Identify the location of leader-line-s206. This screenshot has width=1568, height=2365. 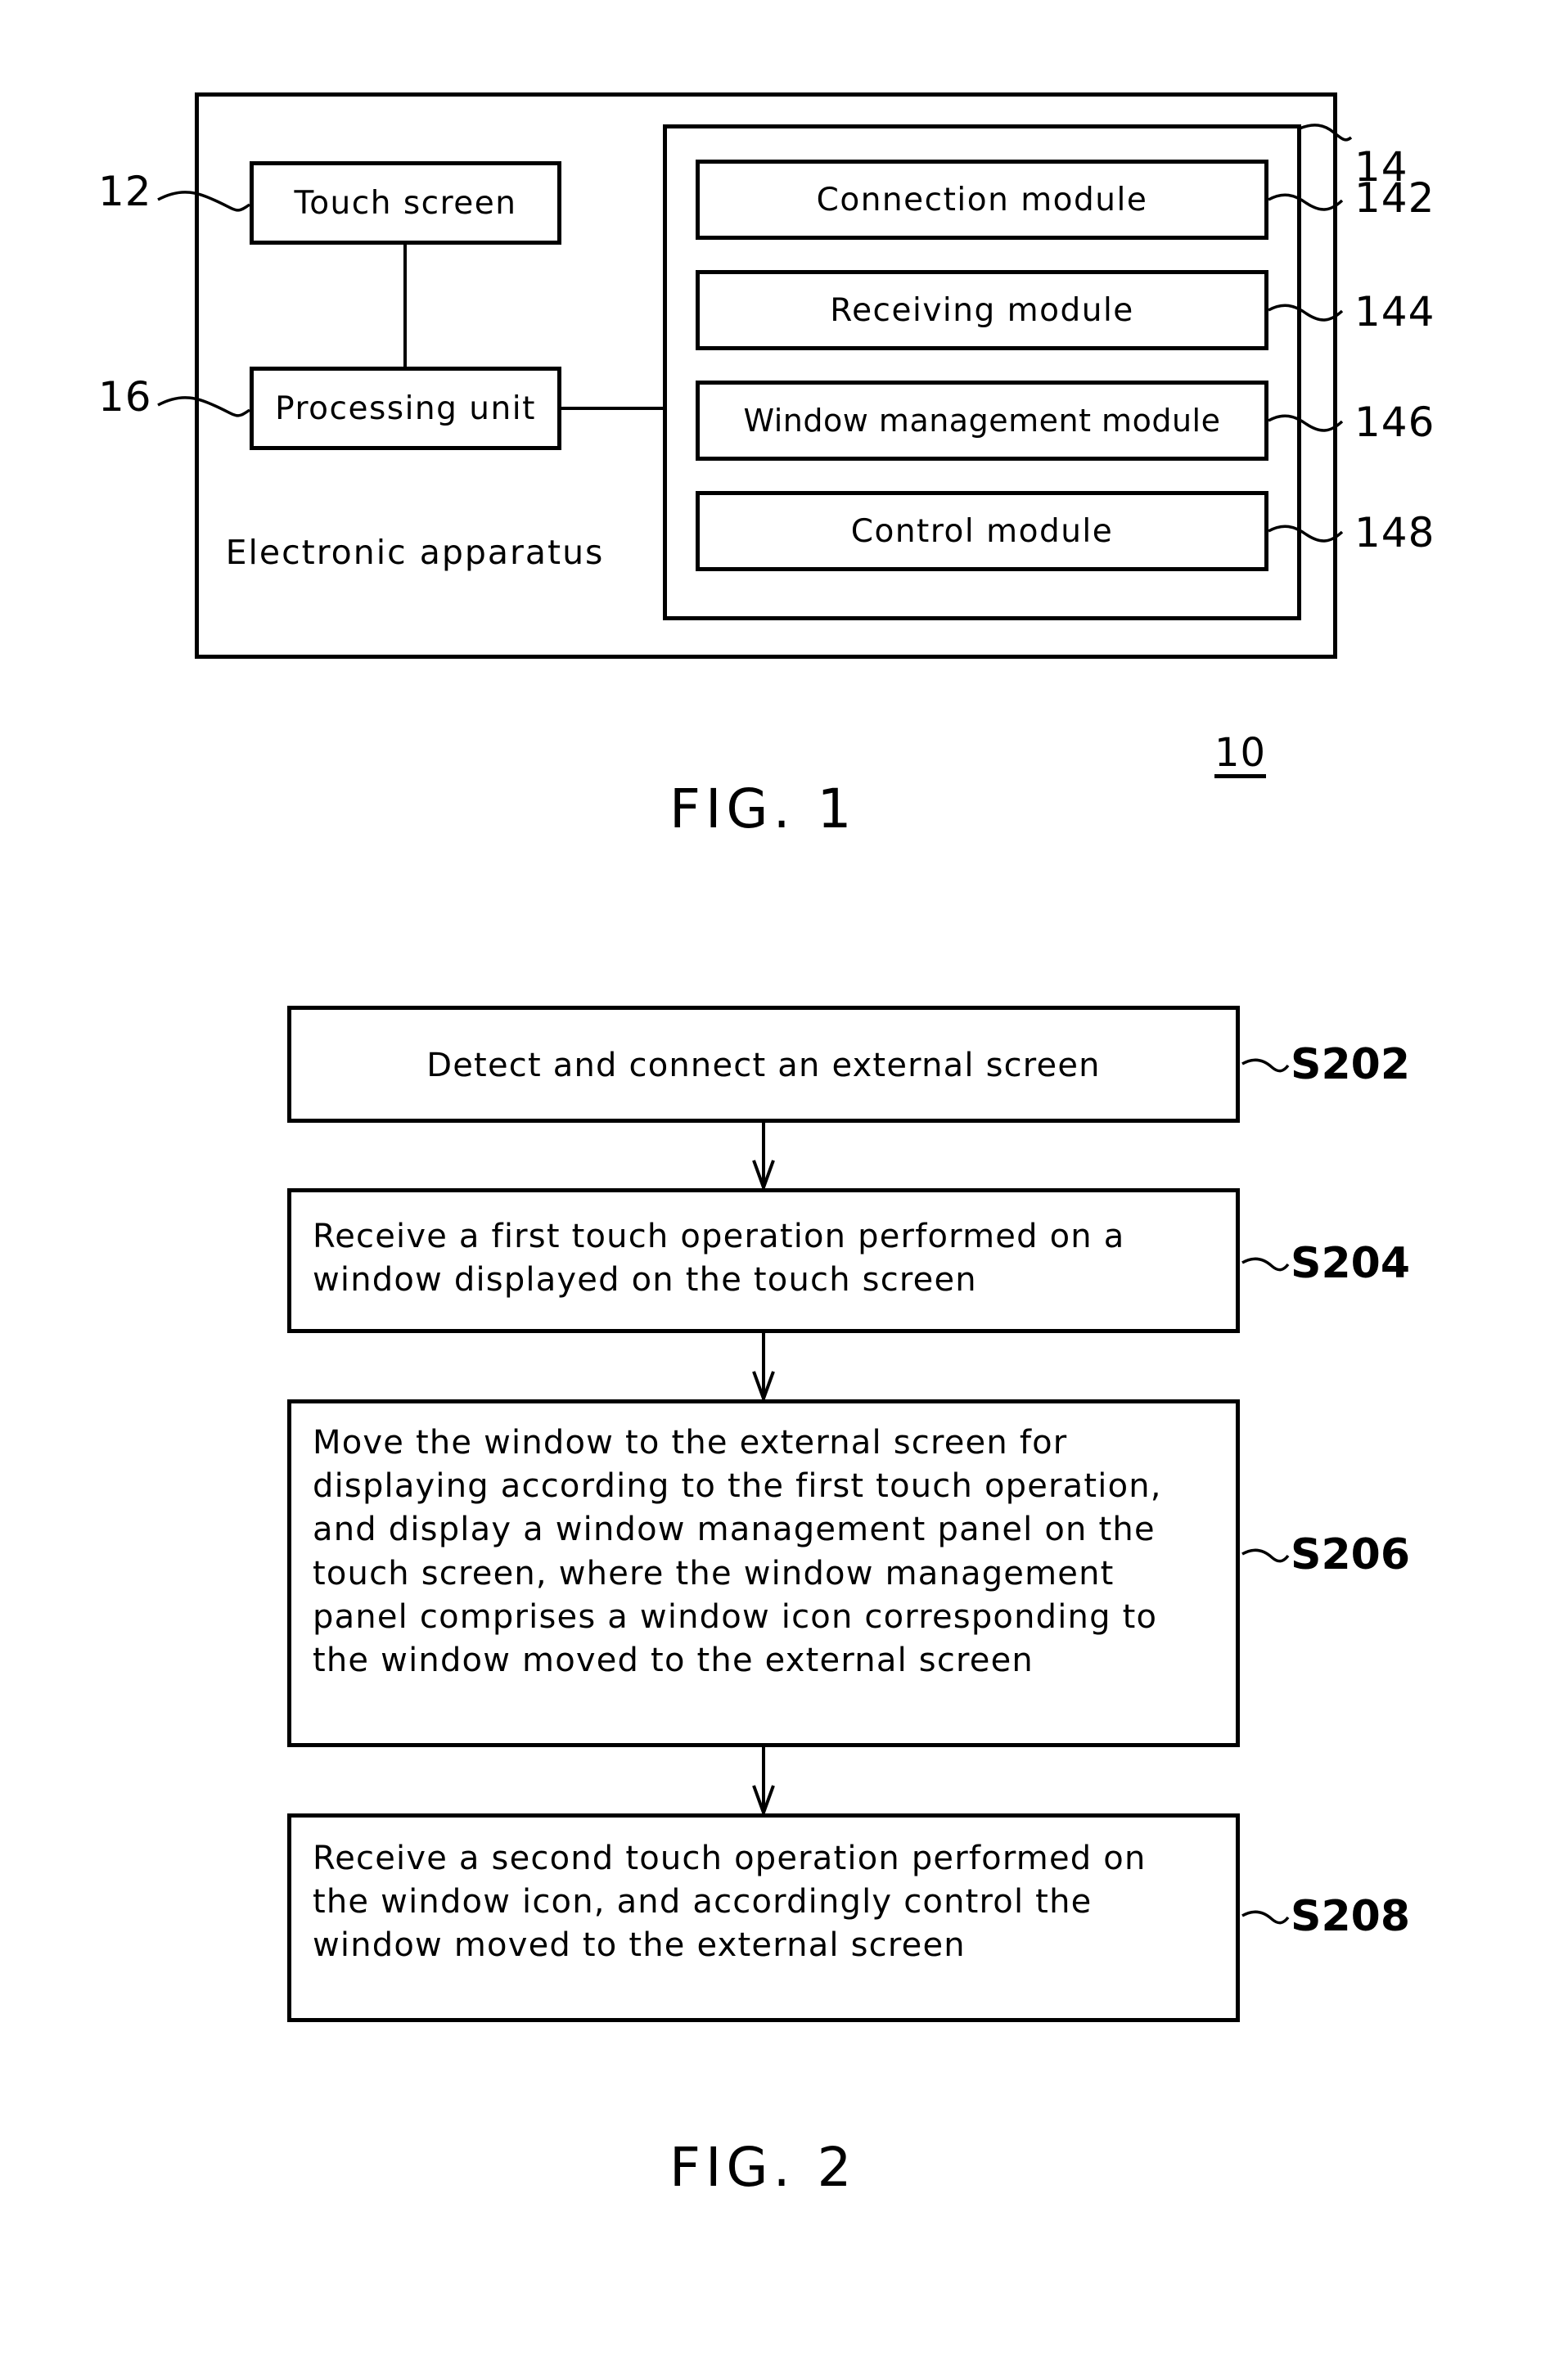
(1265, 1555).